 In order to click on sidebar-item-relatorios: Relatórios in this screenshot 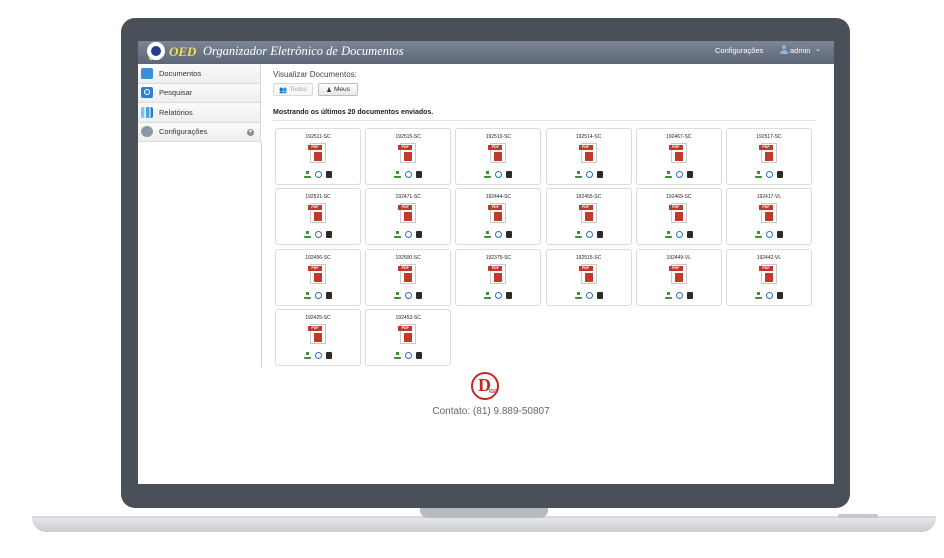, I will do `click(199, 113)`.